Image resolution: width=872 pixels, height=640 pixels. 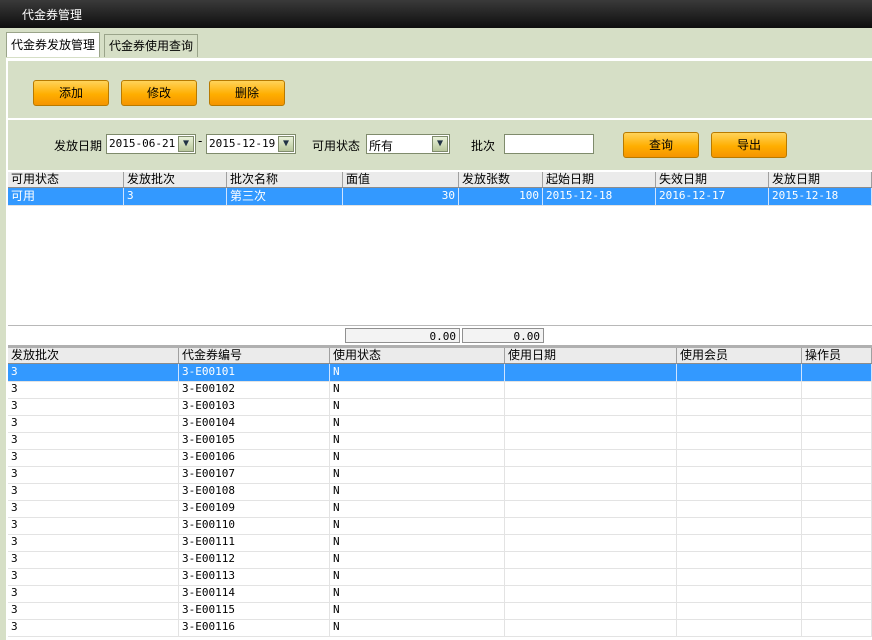 I want to click on table-row: 3 3-E00101 N, so click(x=440, y=373).